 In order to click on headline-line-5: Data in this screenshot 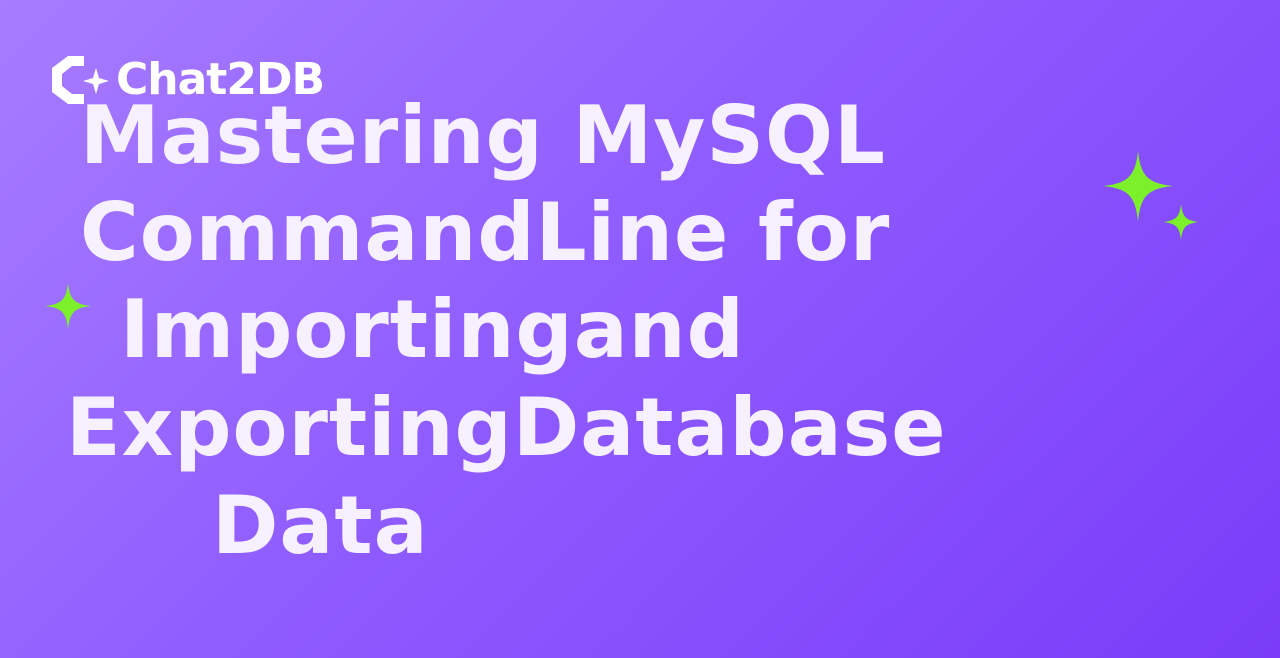, I will do `click(320, 525)`.